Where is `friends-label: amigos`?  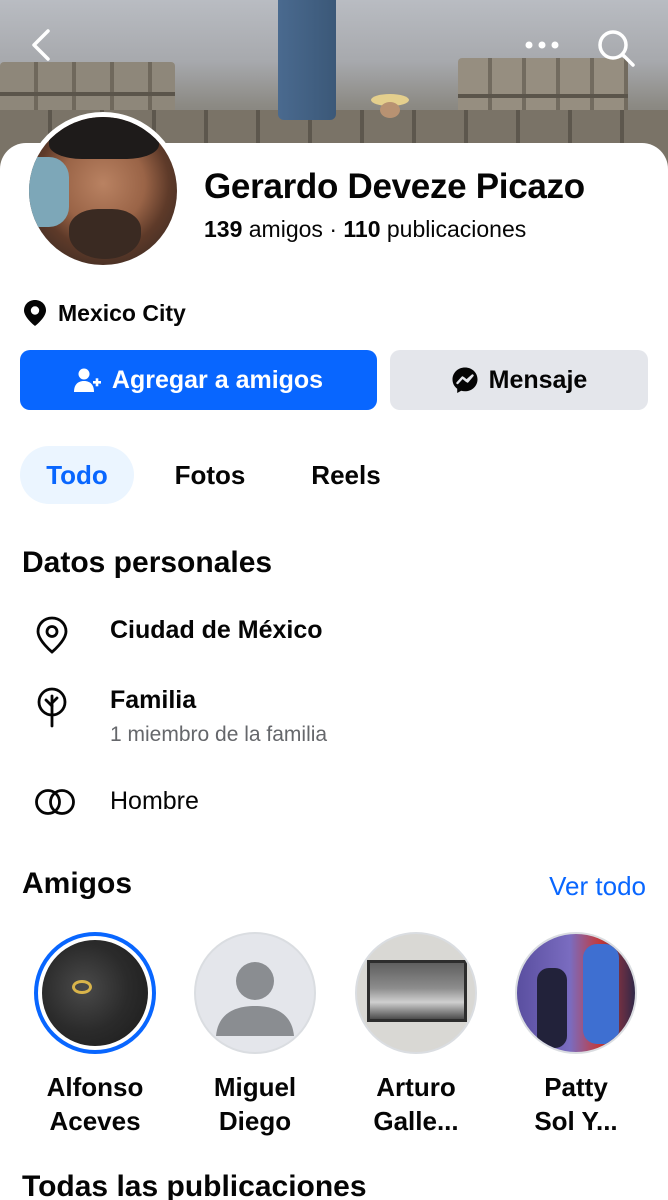 friends-label: amigos is located at coordinates (286, 229).